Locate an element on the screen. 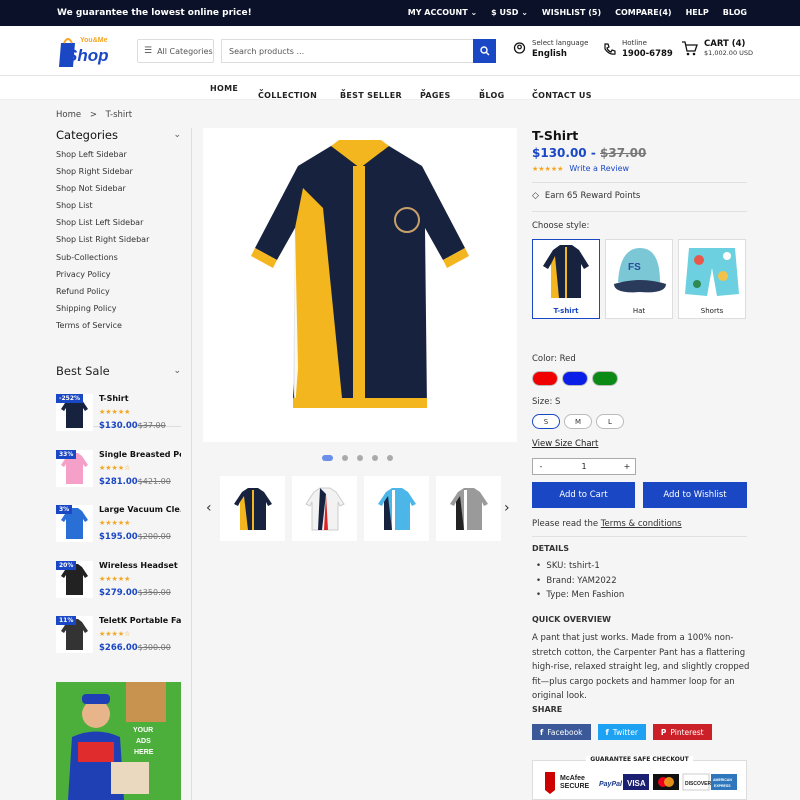 The image size is (800, 800). size-label: Size: S is located at coordinates (546, 402).